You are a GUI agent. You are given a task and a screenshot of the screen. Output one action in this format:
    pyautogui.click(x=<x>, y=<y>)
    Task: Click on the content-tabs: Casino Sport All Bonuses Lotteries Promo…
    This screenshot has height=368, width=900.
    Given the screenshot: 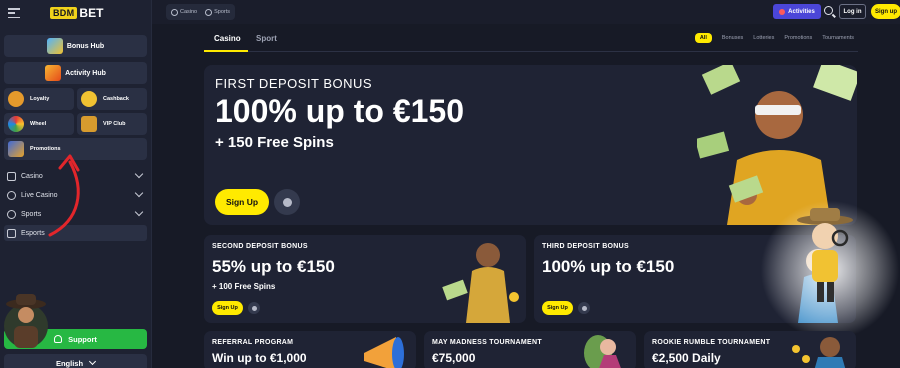 What is the action you would take?
    pyautogui.click(x=531, y=41)
    